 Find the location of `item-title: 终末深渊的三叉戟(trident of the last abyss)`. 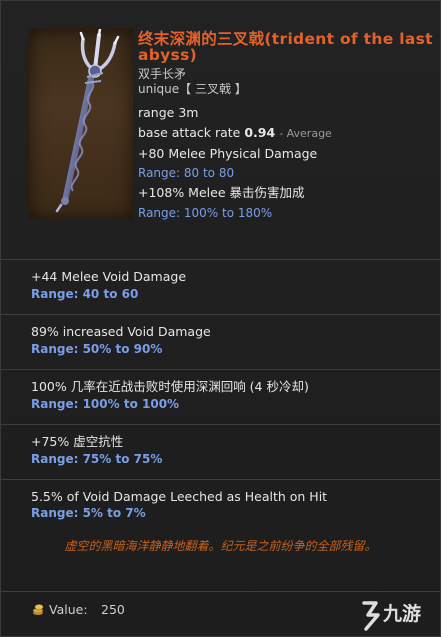

item-title: 终末深渊的三叉戟(trident of the last abyss) is located at coordinates (285, 47).